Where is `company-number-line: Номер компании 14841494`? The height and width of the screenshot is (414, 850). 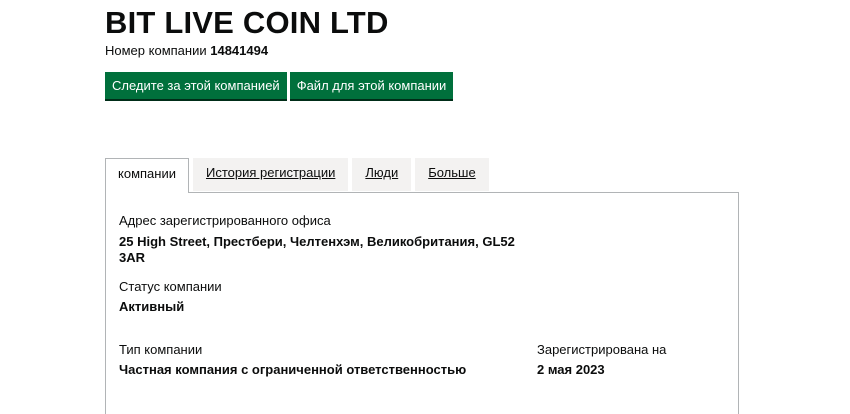 company-number-line: Номер компании 14841494 is located at coordinates (186, 51).